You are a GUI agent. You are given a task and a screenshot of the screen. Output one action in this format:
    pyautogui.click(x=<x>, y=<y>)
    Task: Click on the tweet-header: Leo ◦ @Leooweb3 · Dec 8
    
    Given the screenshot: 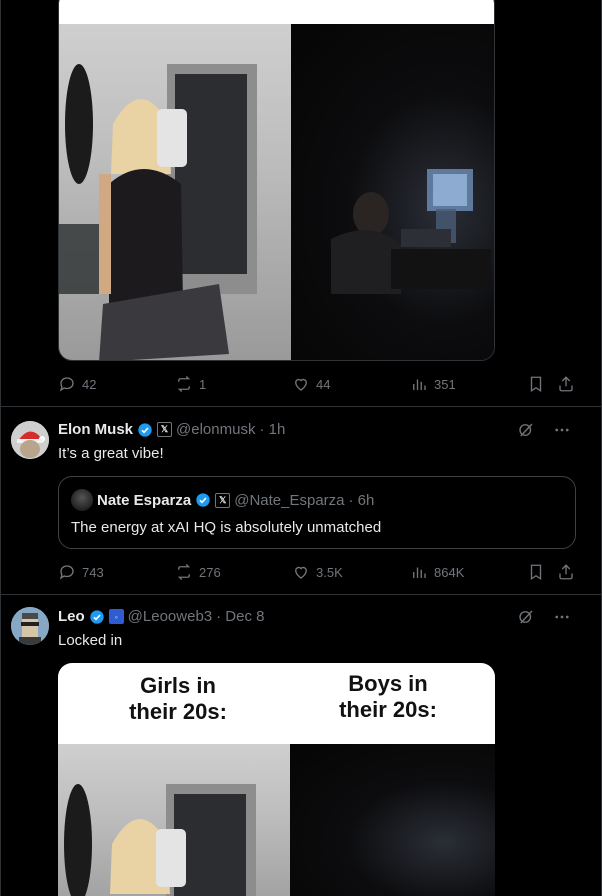 What is the action you would take?
    pyautogui.click(x=161, y=616)
    